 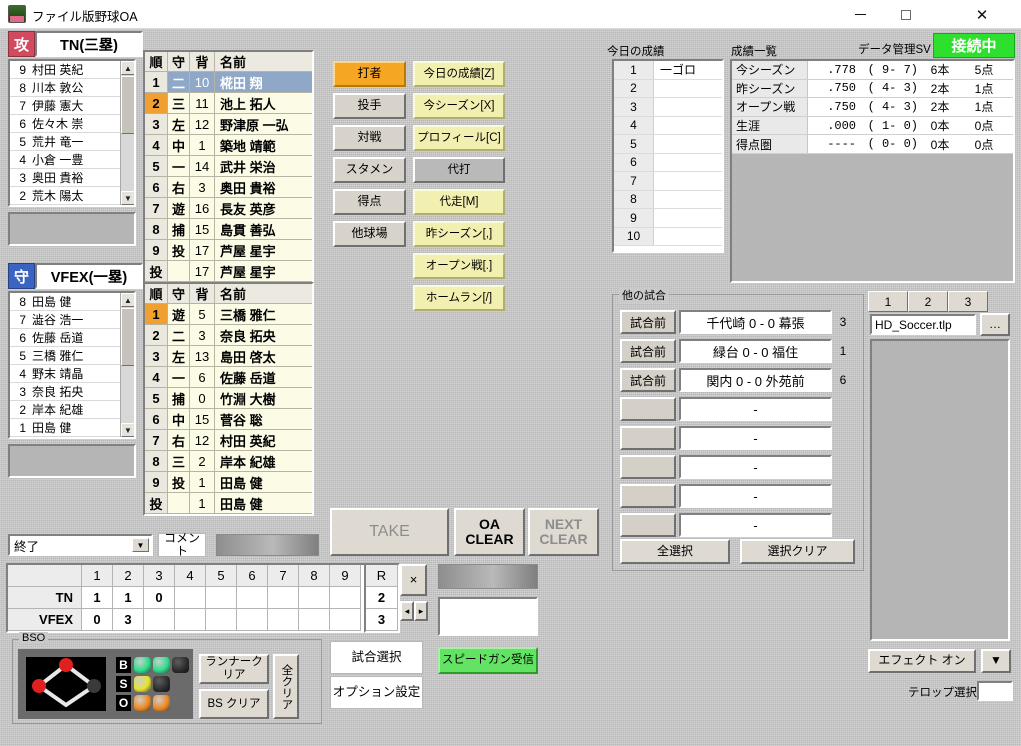 I want to click on scoreboard-team-row: VFEX 0 3, so click(x=189, y=620).